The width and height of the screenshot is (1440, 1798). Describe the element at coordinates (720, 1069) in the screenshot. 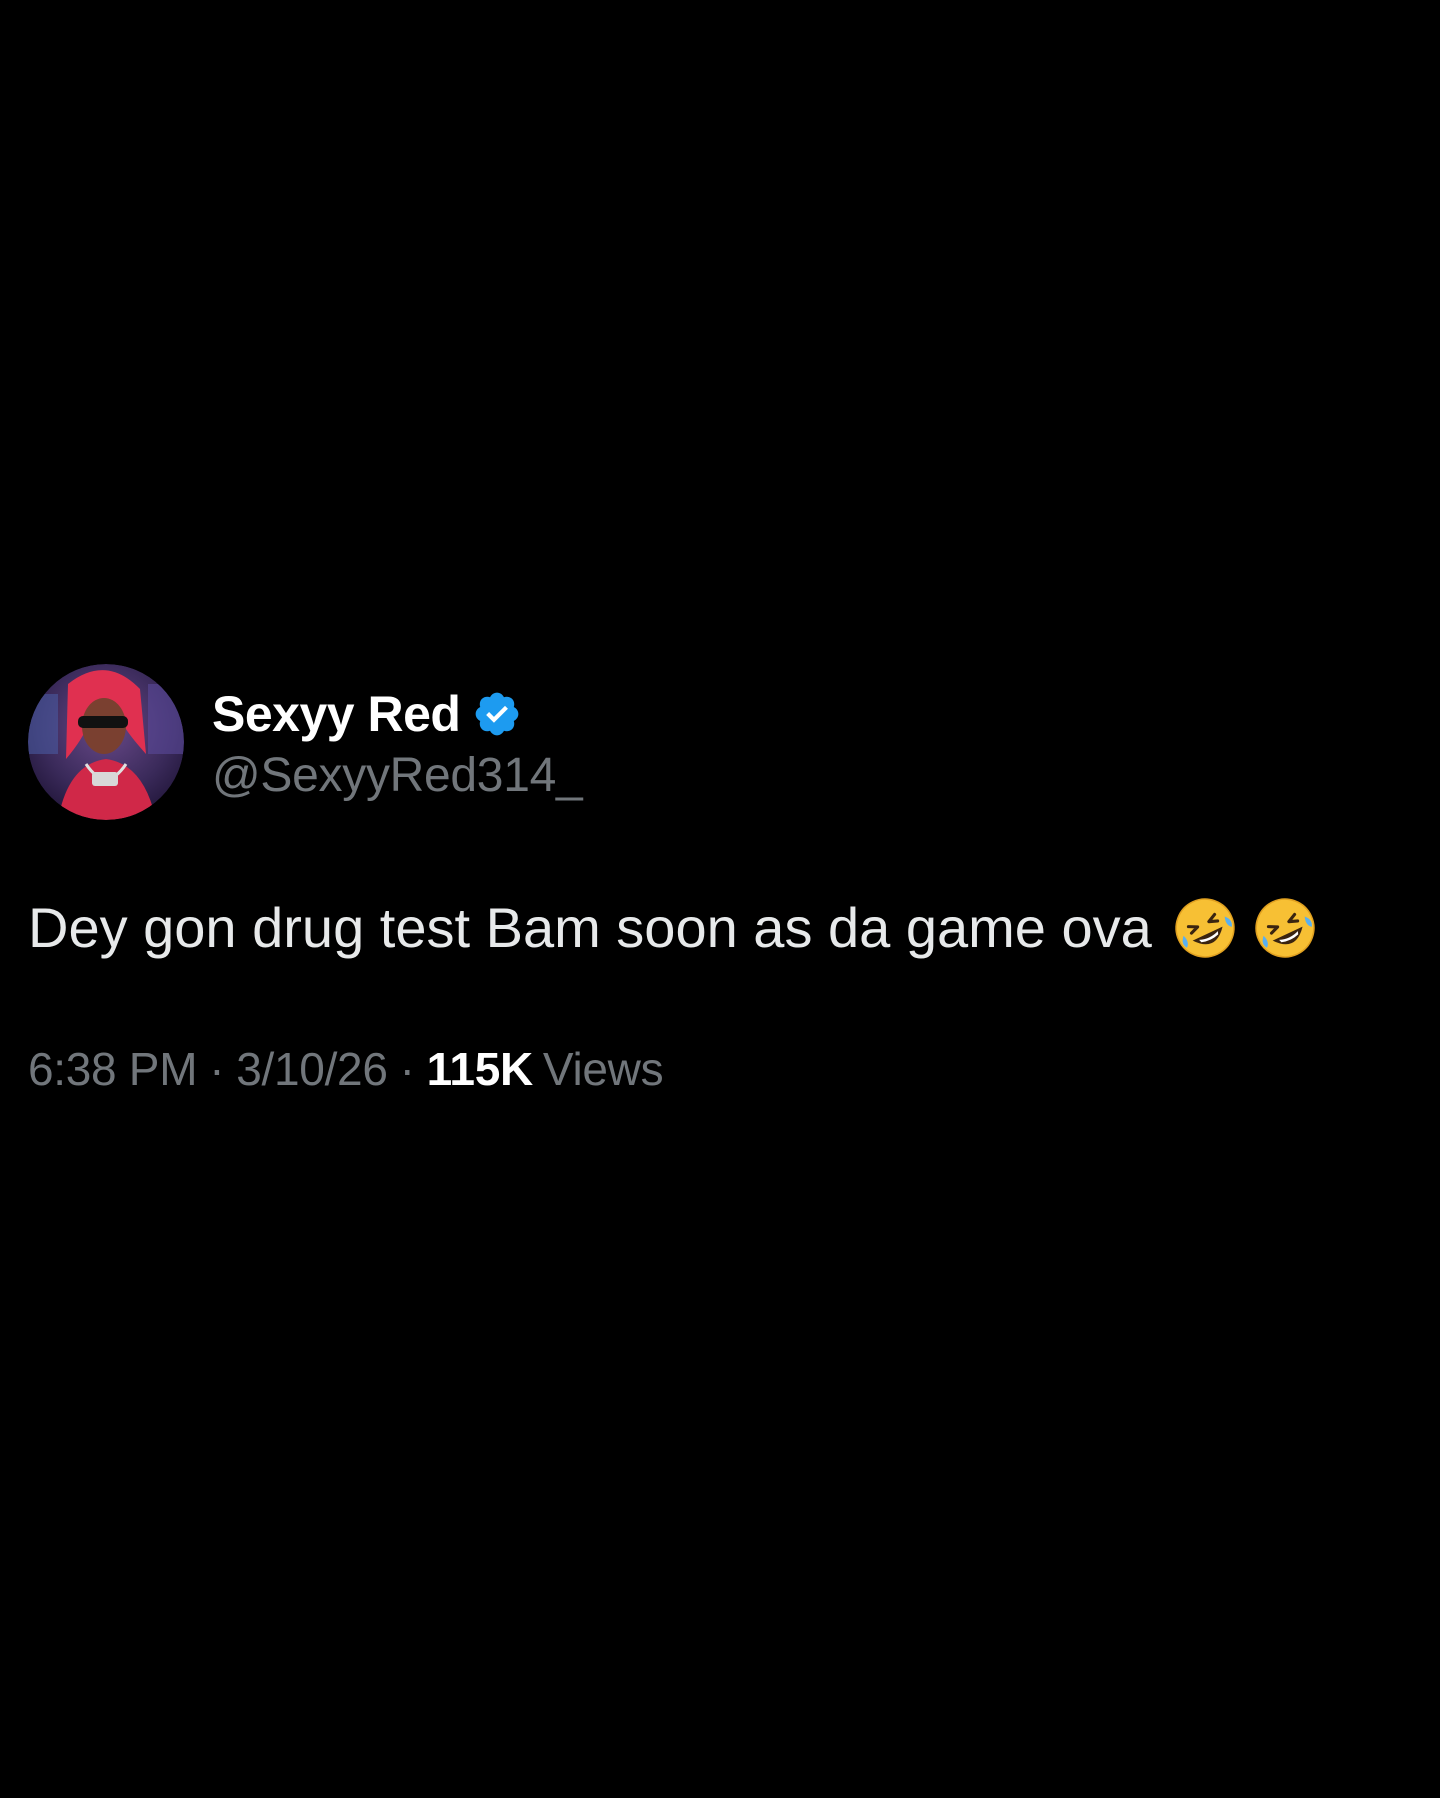

I see `tweet-meta: 6:38 PM · 3/10/26 · 115K Views` at that location.